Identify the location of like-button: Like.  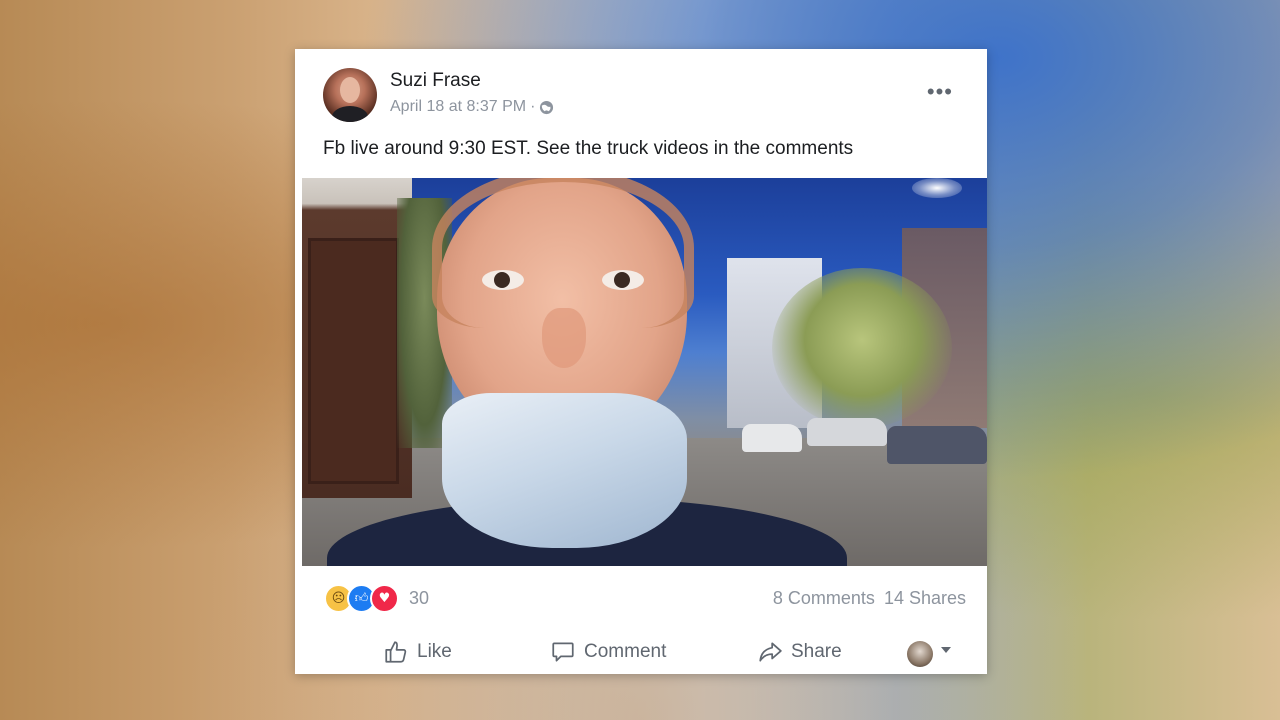
(417, 652).